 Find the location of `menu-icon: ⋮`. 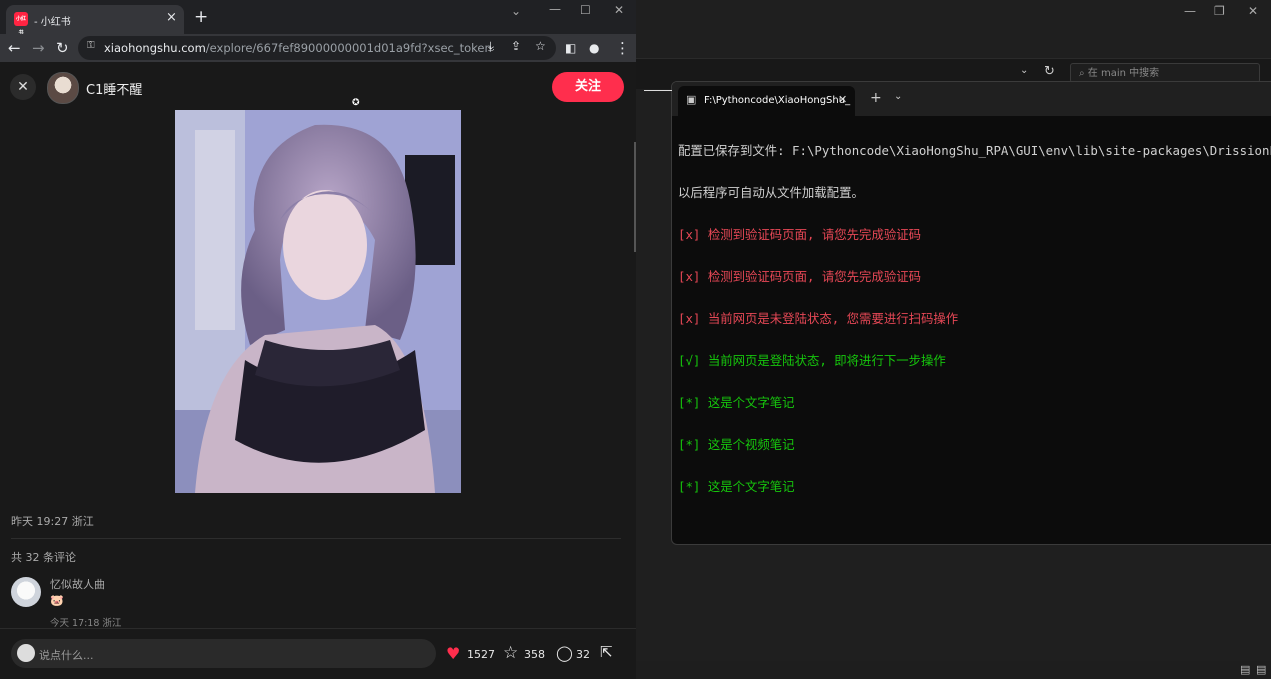

menu-icon: ⋮ is located at coordinates (622, 48).